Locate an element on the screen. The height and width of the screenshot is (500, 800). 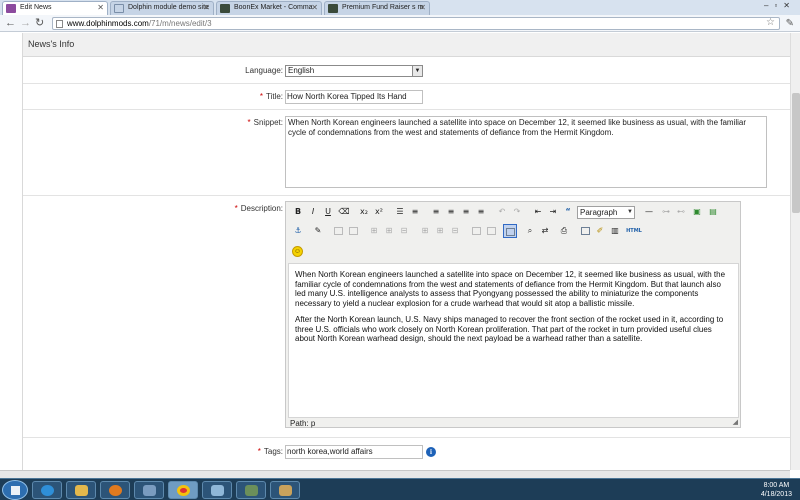
url-field: www.dolphinmods.com/71/m/news/edit/3 ☆ is located at coordinates (416, 23).